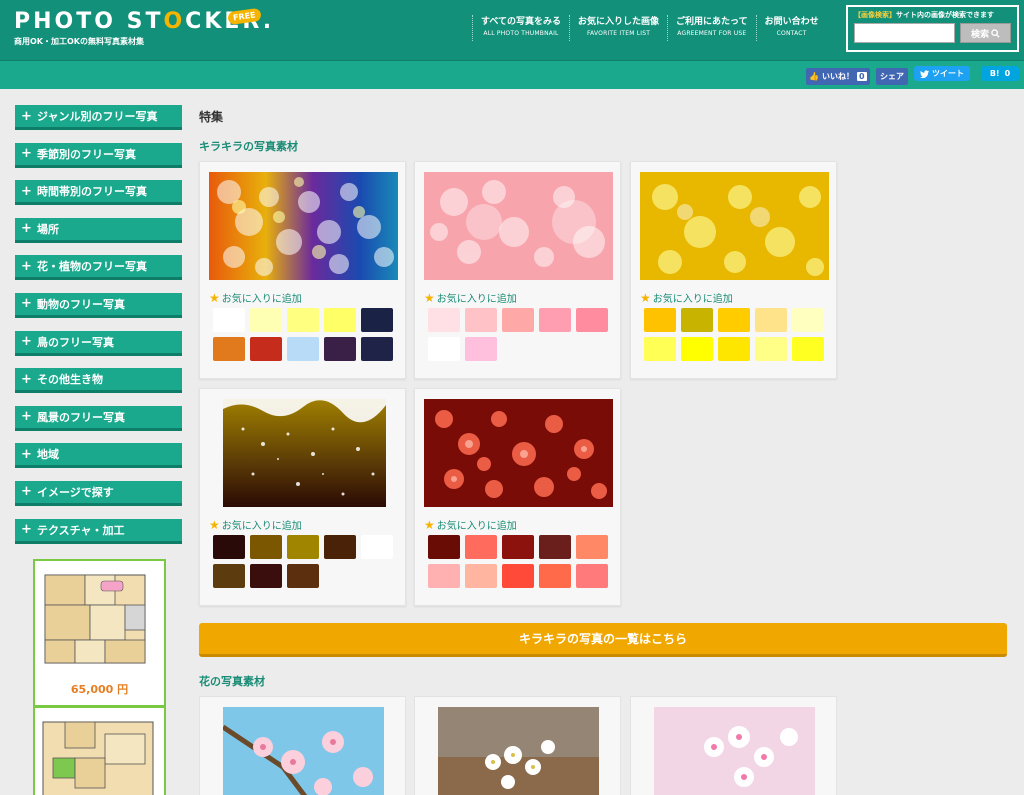 The image size is (1024, 795). What do you see at coordinates (98, 117) in the screenshot?
I see `sidebar-item-genre: + ジャンル別のフリー写真` at bounding box center [98, 117].